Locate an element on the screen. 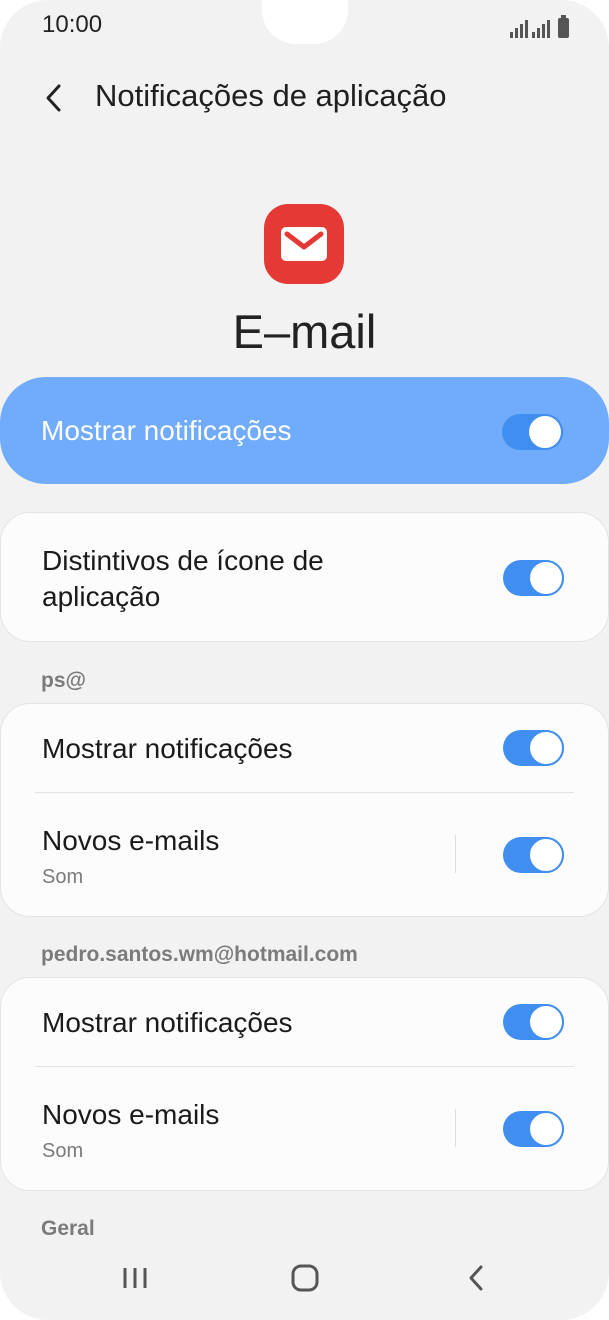 Image resolution: width=609 pixels, height=1320 pixels. navigation-bar is located at coordinates (304, 1278).